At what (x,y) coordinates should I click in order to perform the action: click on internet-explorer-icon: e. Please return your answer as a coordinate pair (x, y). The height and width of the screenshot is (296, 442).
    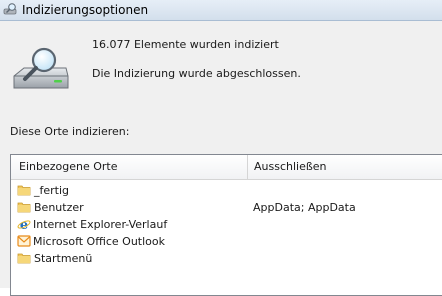
    Looking at the image, I should click on (24, 224).